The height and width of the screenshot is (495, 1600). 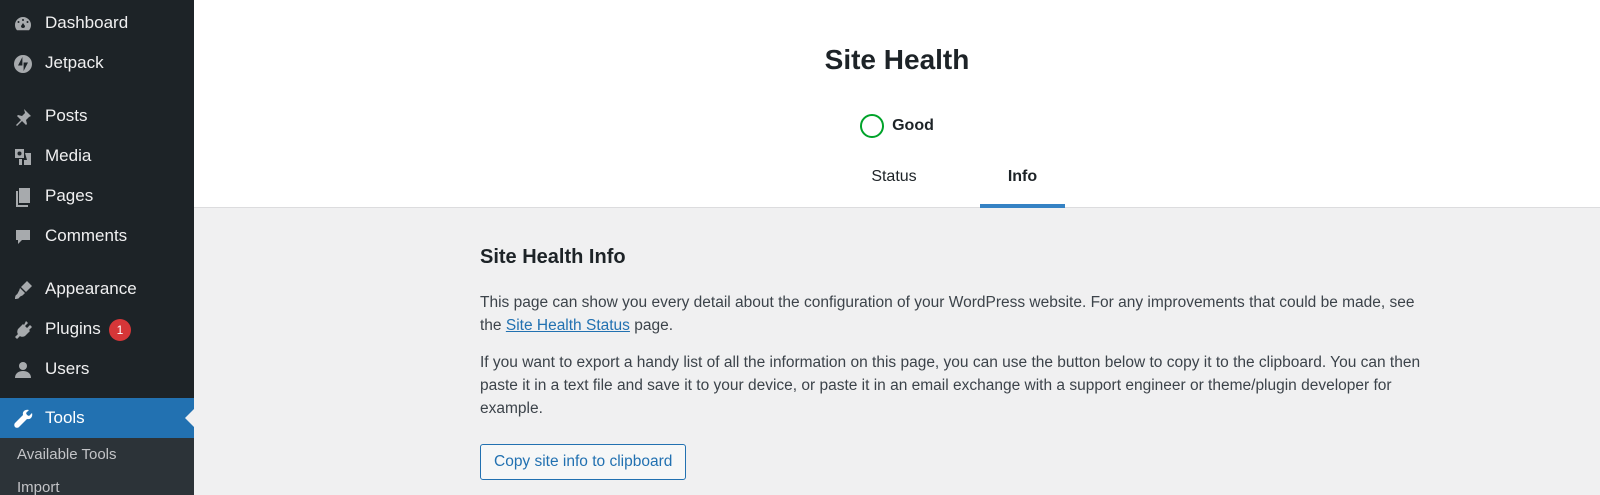 I want to click on wrench-icon, so click(x=23, y=419).